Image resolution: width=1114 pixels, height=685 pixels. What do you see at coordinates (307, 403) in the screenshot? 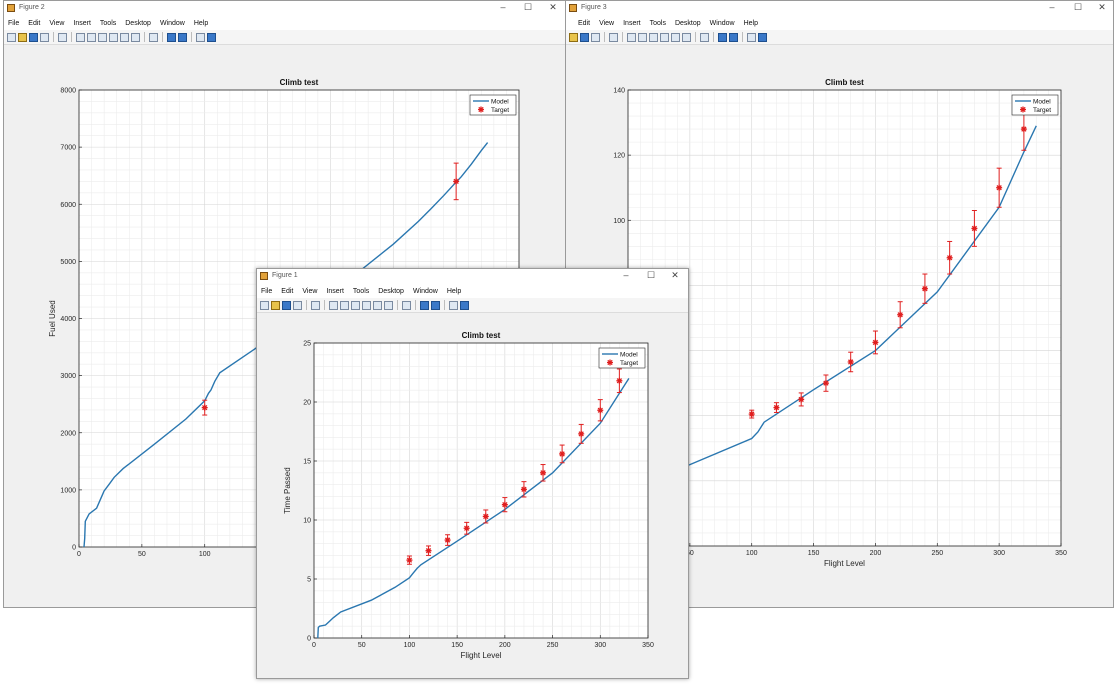
I see `y-tick-label: 20` at bounding box center [307, 403].